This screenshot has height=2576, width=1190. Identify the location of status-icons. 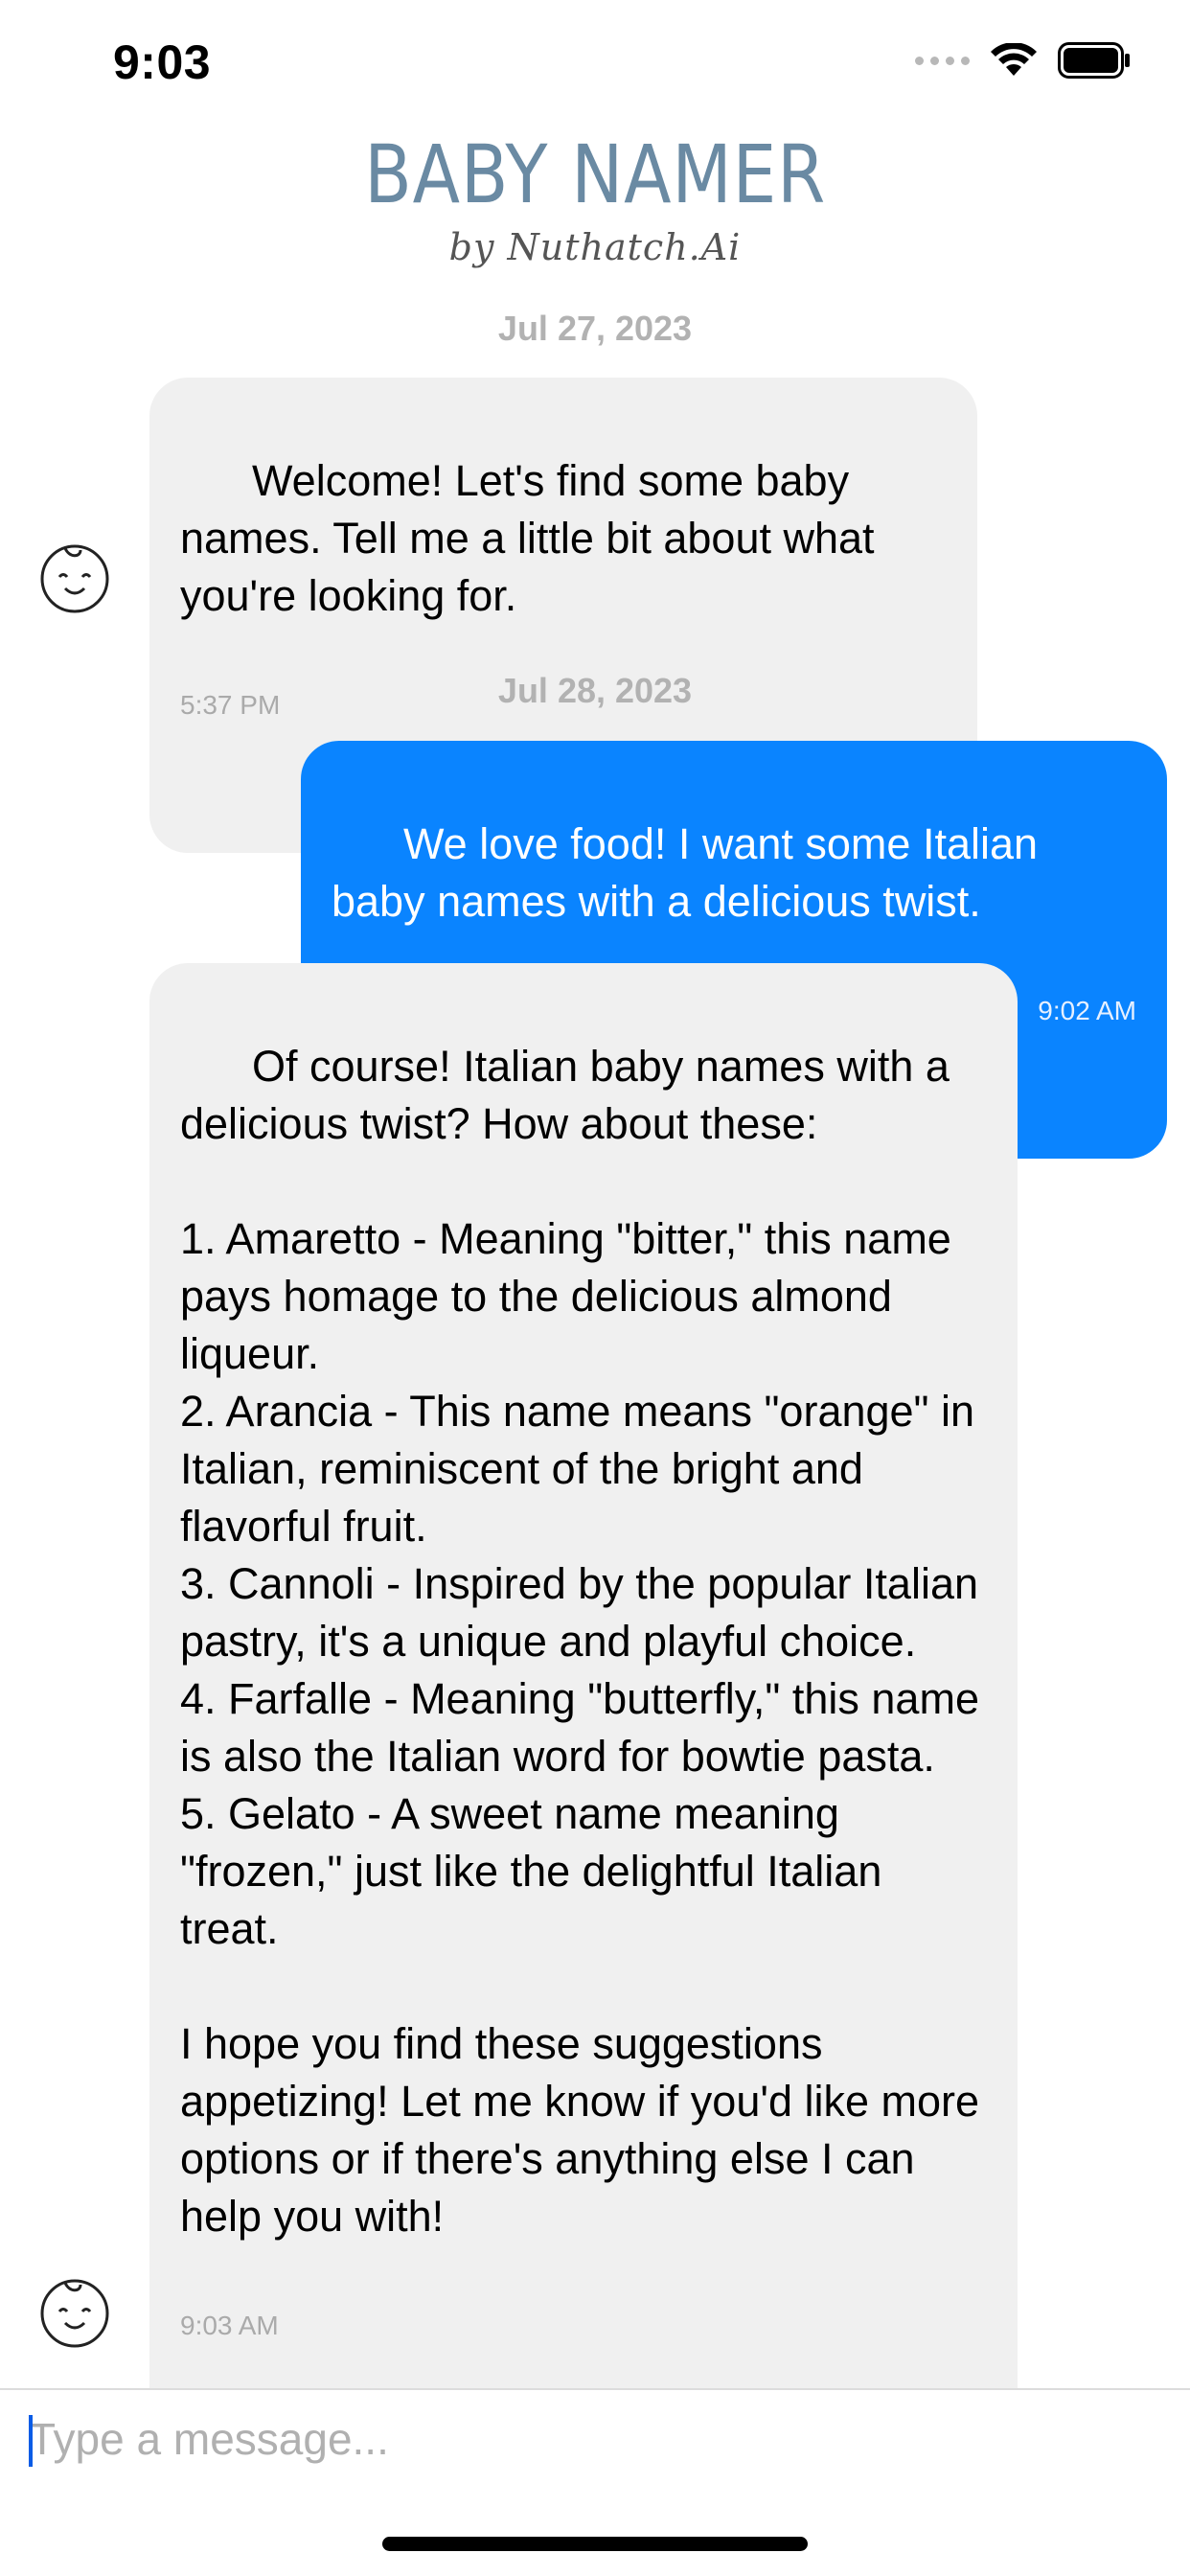
(1023, 60).